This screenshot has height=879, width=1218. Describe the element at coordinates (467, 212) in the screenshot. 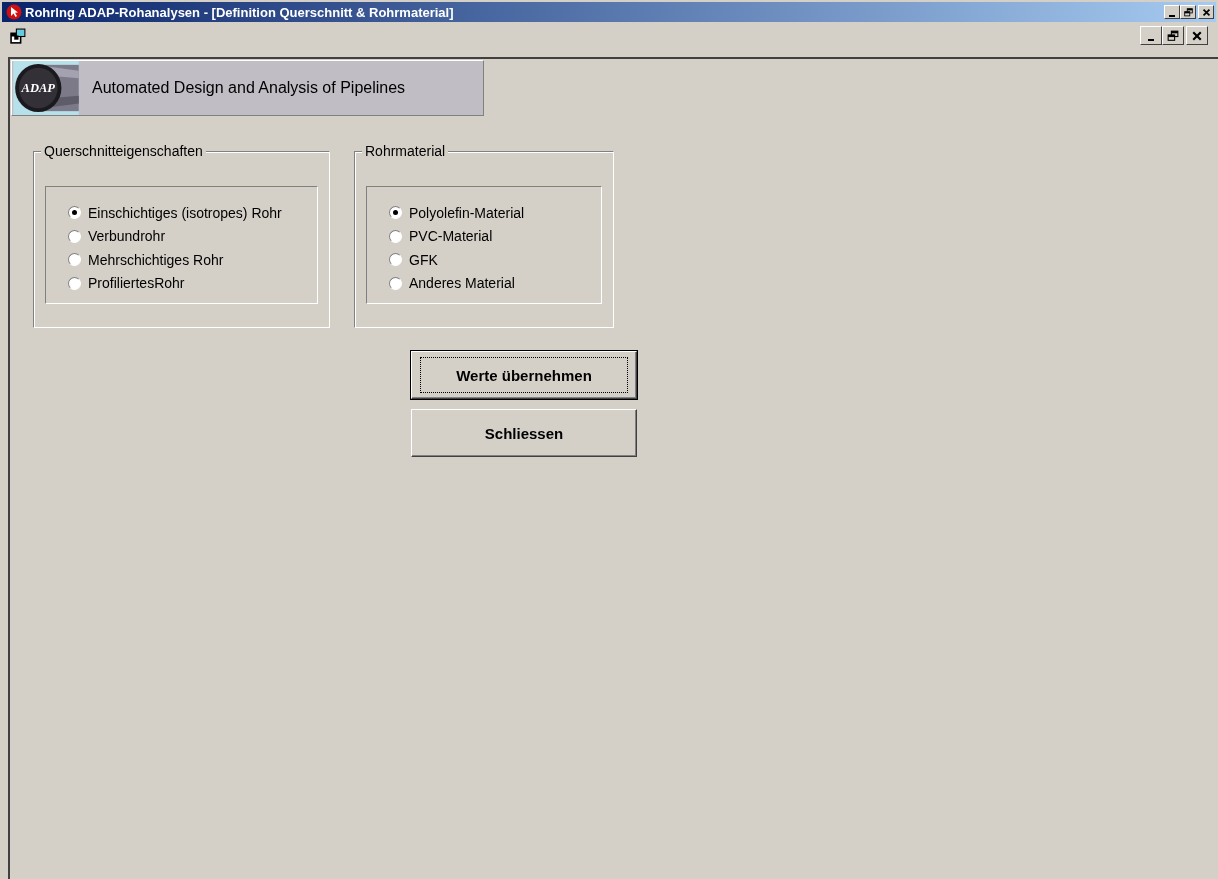

I see `option-label: Polyolefin-Material` at that location.